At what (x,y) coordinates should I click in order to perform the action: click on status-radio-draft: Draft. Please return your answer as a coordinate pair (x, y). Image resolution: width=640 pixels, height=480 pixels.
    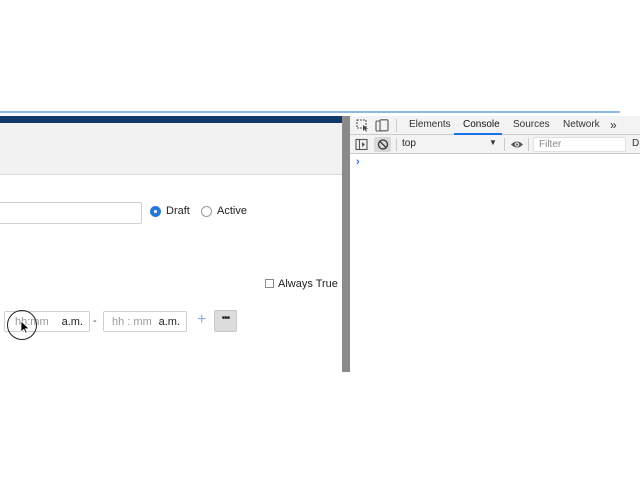
    Looking at the image, I should click on (170, 211).